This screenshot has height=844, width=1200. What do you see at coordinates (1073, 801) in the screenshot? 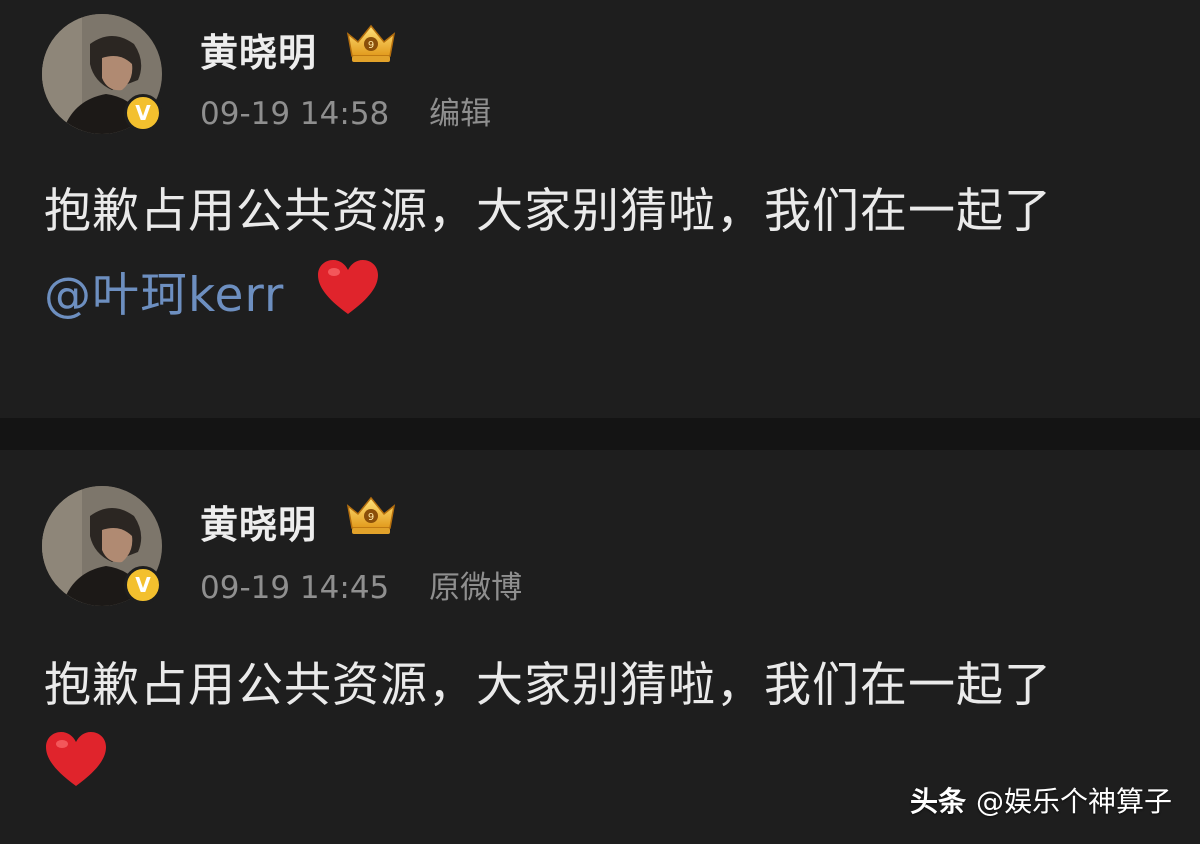
I see `watermark-account: @娱乐个神算子` at bounding box center [1073, 801].